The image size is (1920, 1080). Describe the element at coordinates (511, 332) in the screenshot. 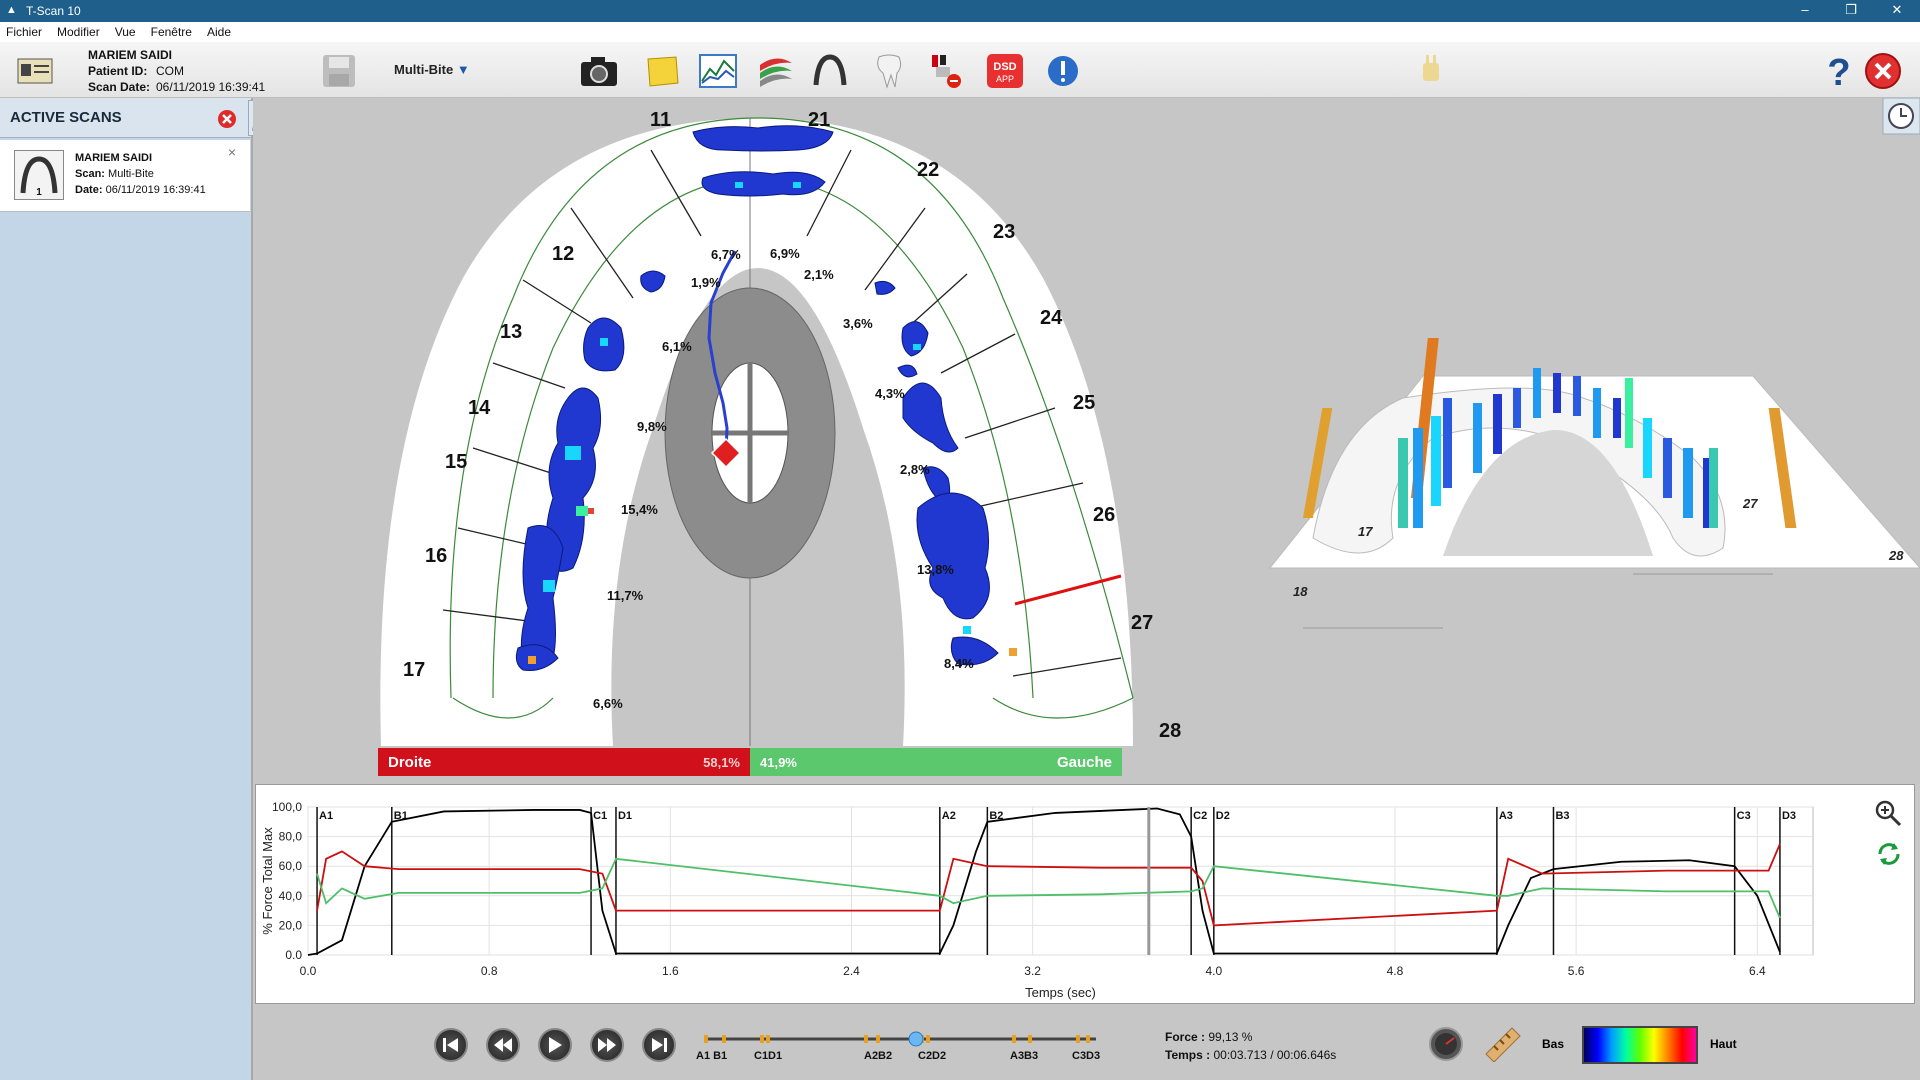

I see `tooth-13: 13` at that location.